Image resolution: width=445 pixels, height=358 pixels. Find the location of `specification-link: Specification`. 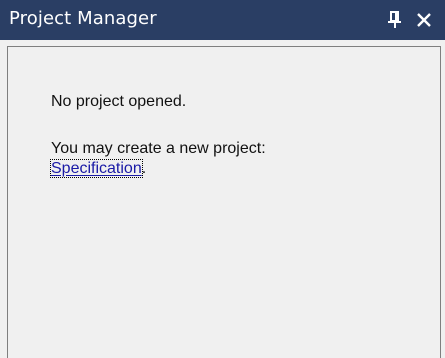

specification-link: Specification is located at coordinates (96, 168).